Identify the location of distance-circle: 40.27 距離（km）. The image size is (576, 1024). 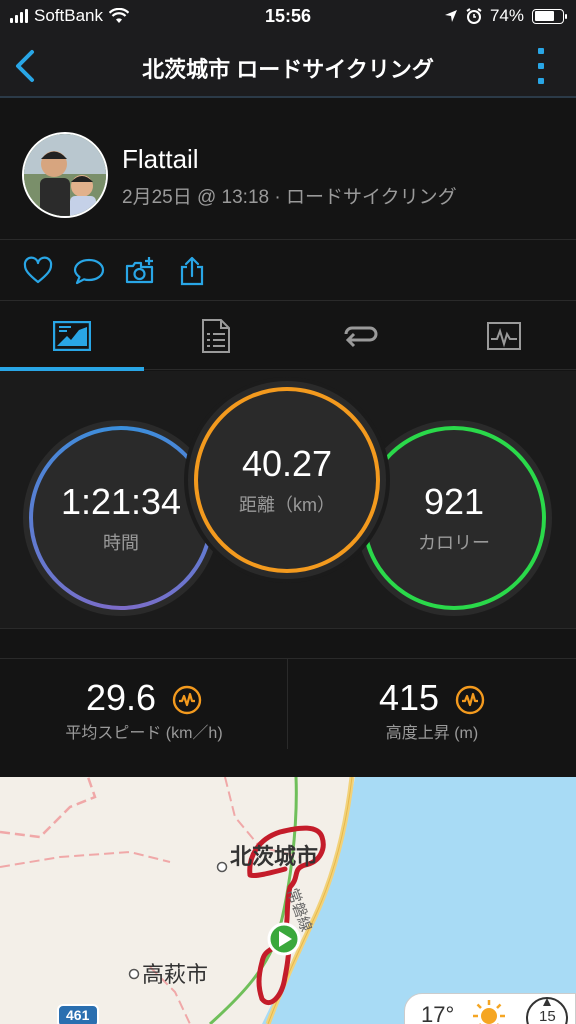
(287, 480).